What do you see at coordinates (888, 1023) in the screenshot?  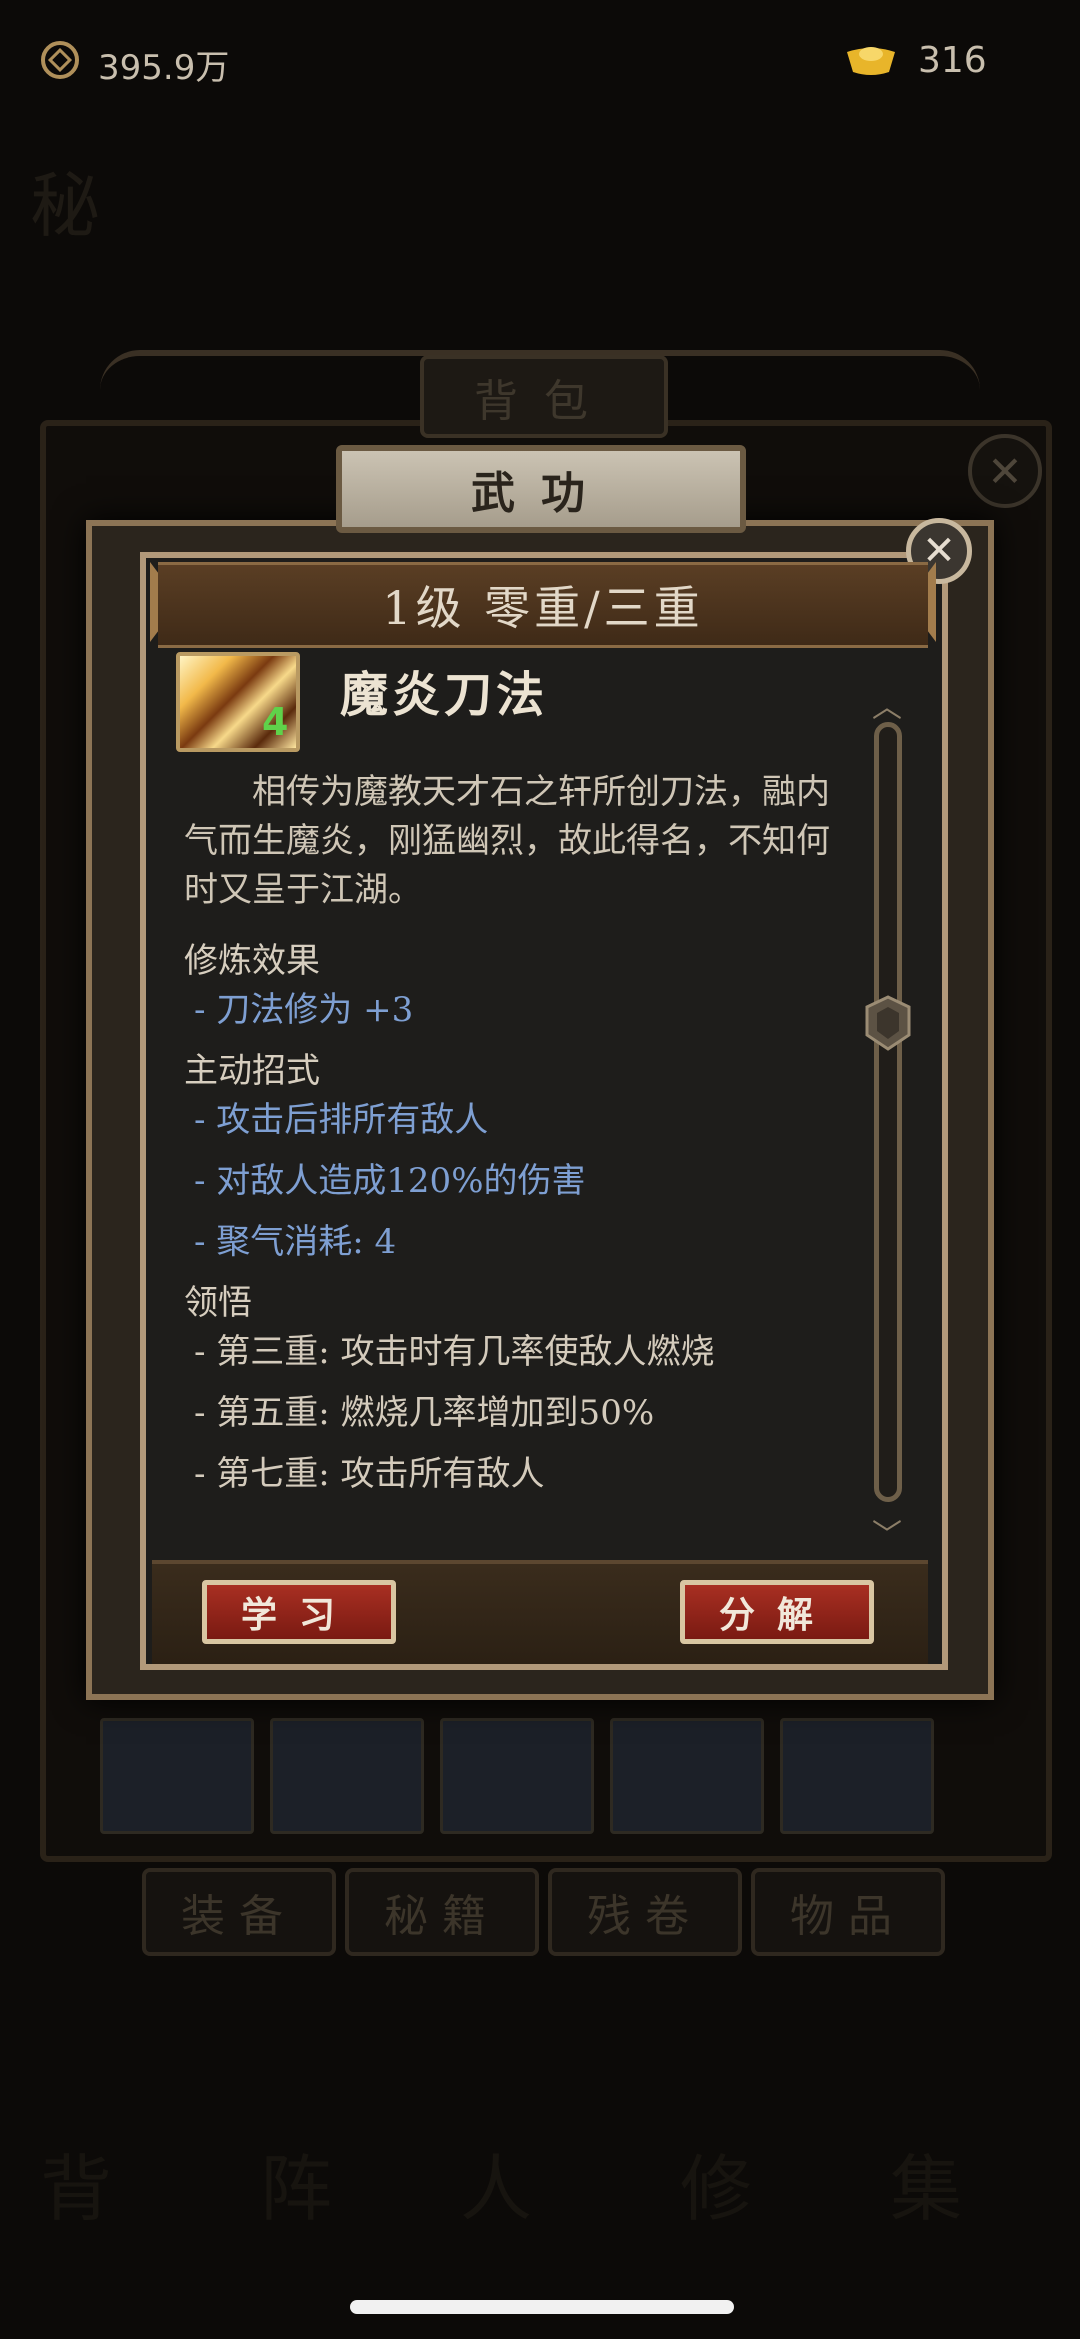 I see `scroll-thumb-icon` at bounding box center [888, 1023].